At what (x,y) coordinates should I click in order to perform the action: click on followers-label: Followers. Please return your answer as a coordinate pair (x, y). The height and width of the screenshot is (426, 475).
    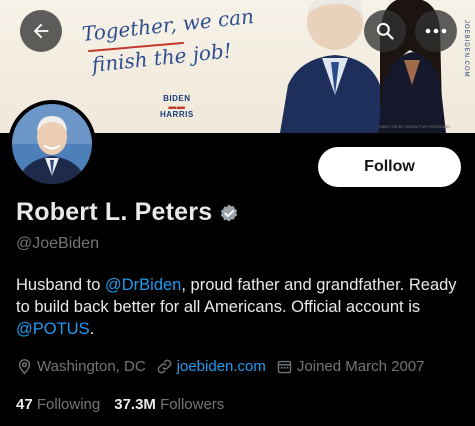
    Looking at the image, I should click on (192, 404).